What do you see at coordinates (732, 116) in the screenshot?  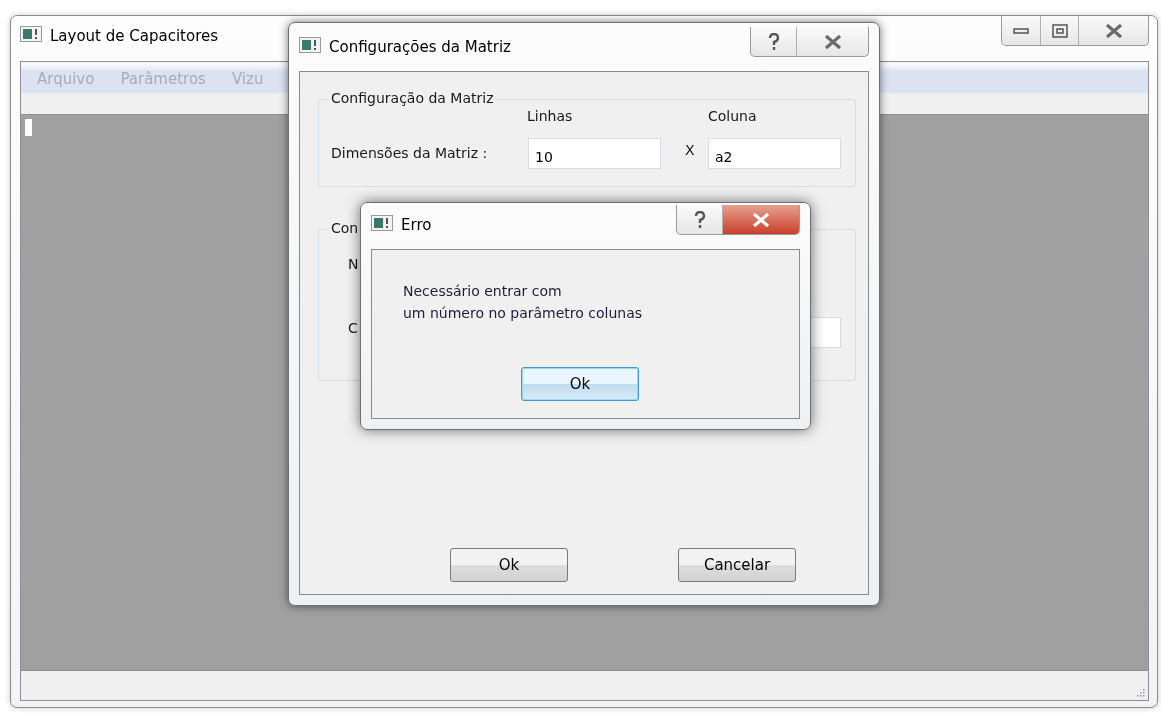 I see `column-header: Coluna` at bounding box center [732, 116].